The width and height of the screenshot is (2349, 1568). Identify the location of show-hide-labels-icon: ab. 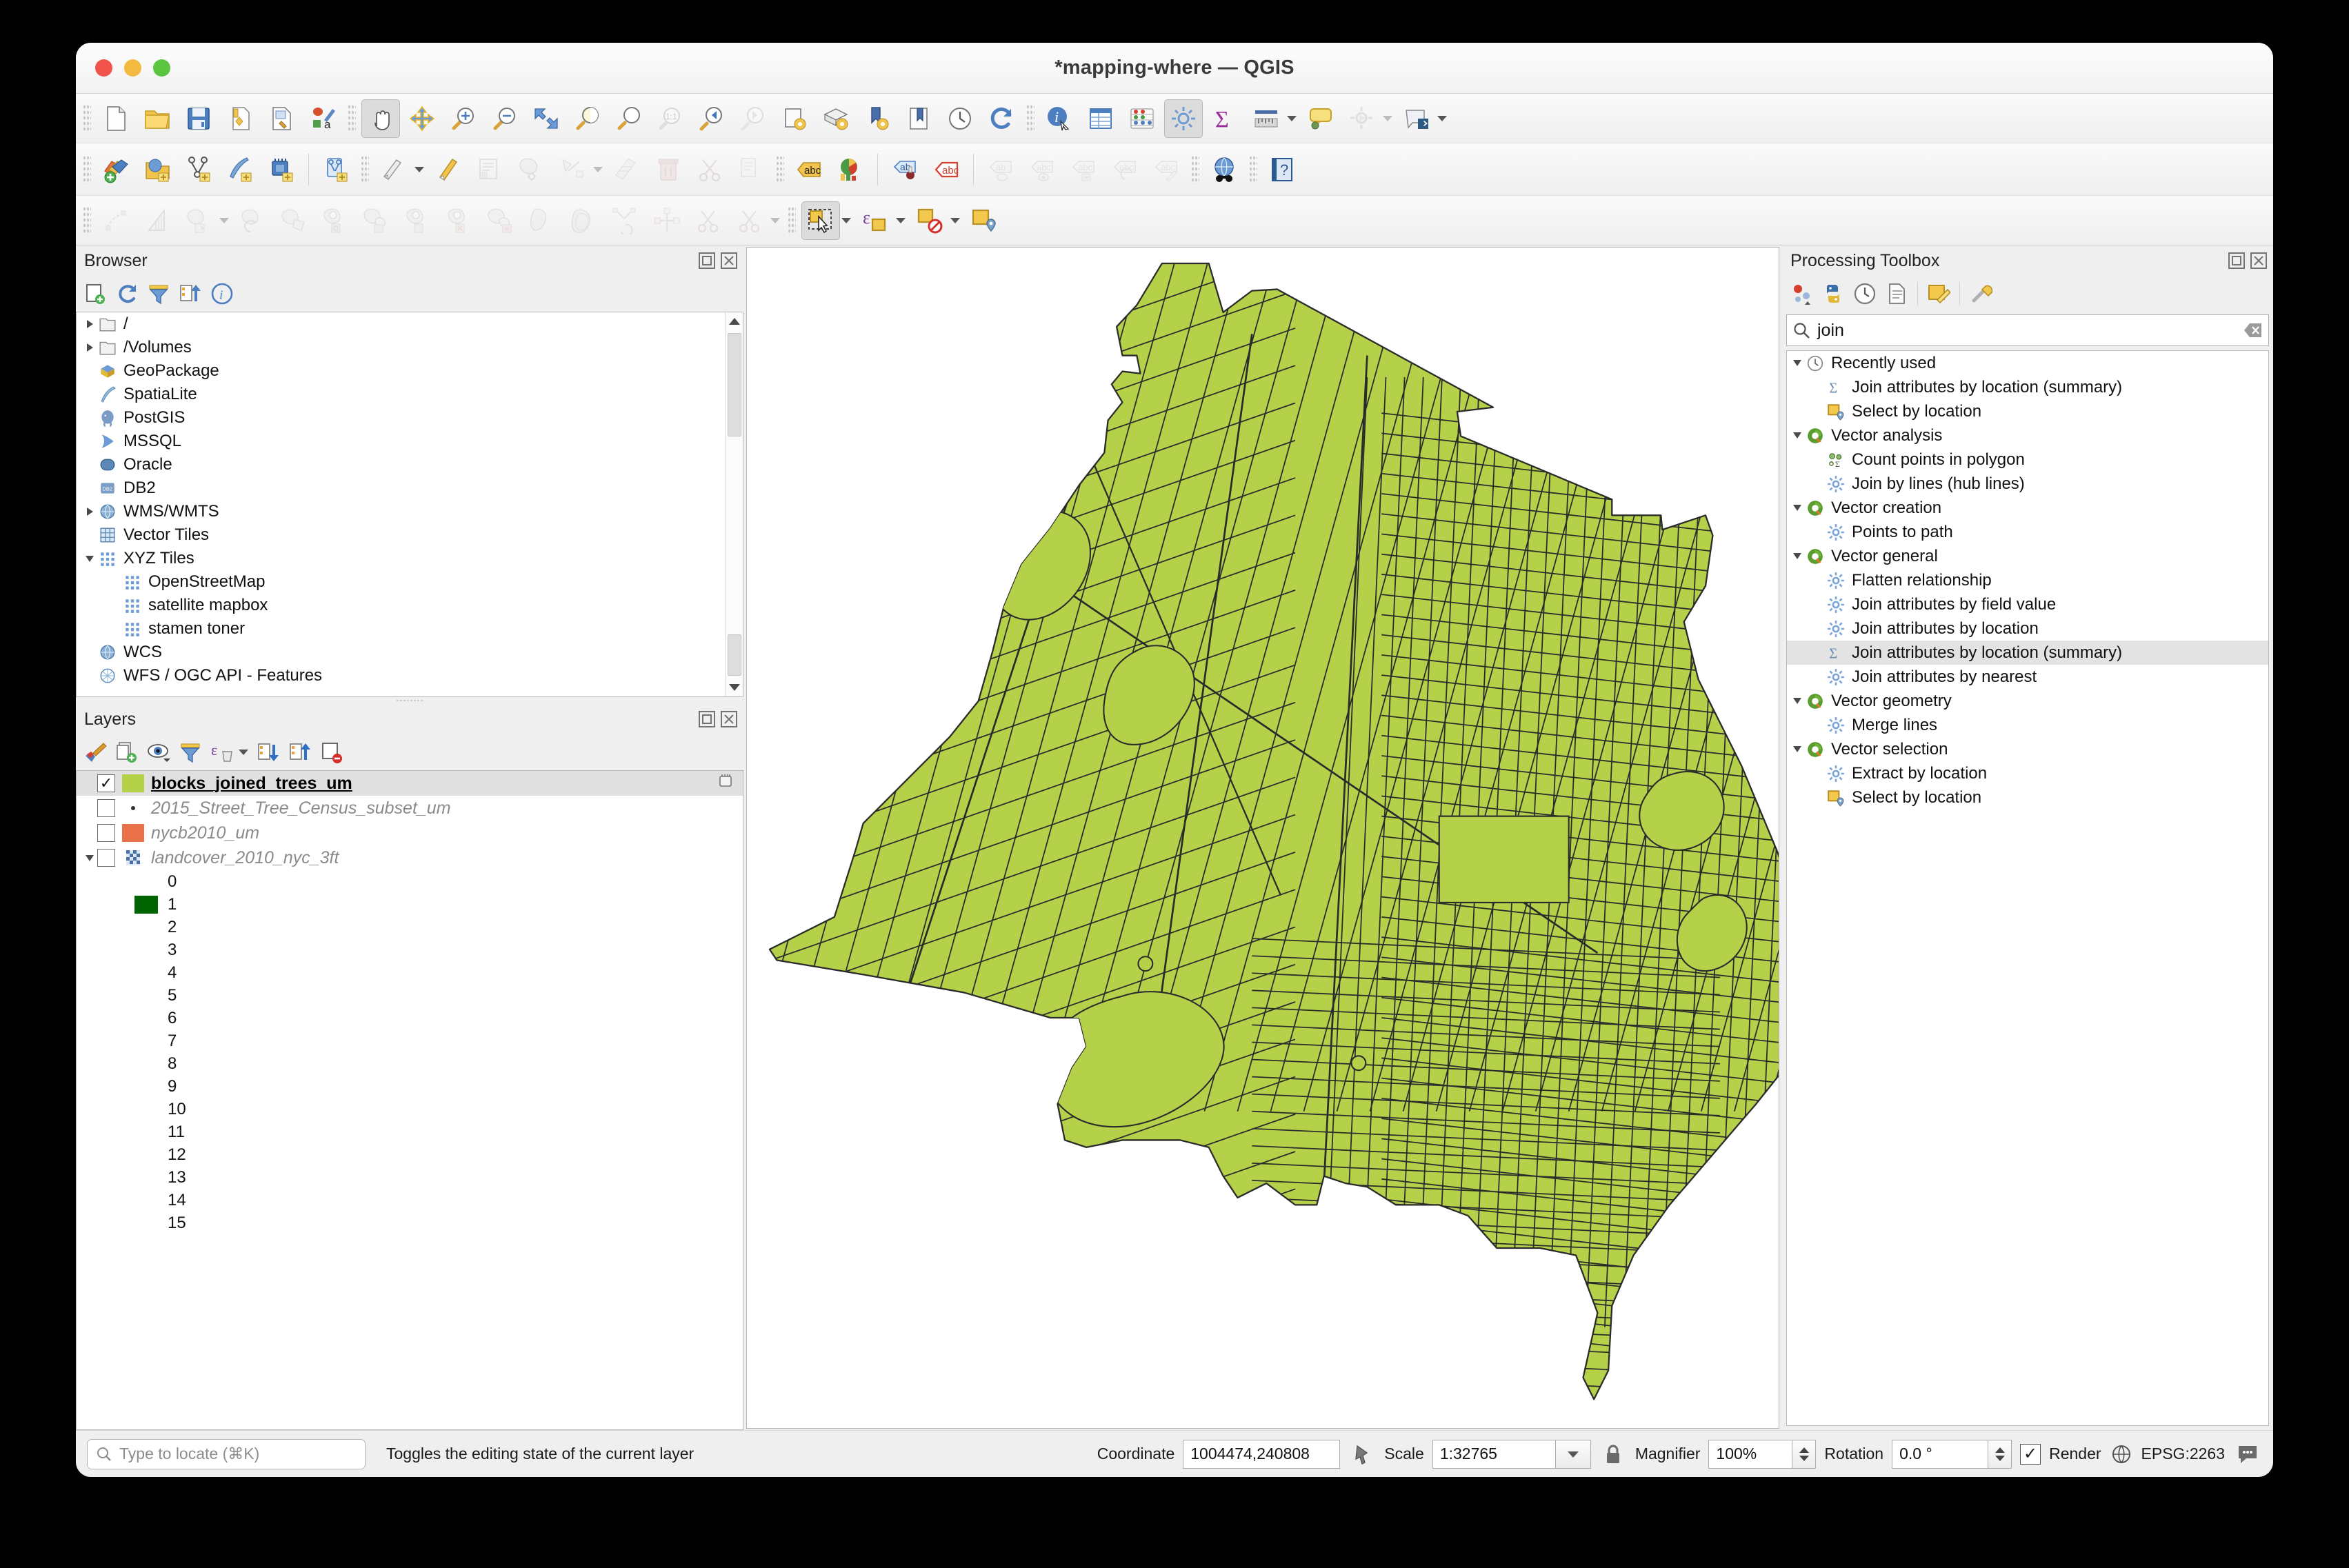
(1000, 169).